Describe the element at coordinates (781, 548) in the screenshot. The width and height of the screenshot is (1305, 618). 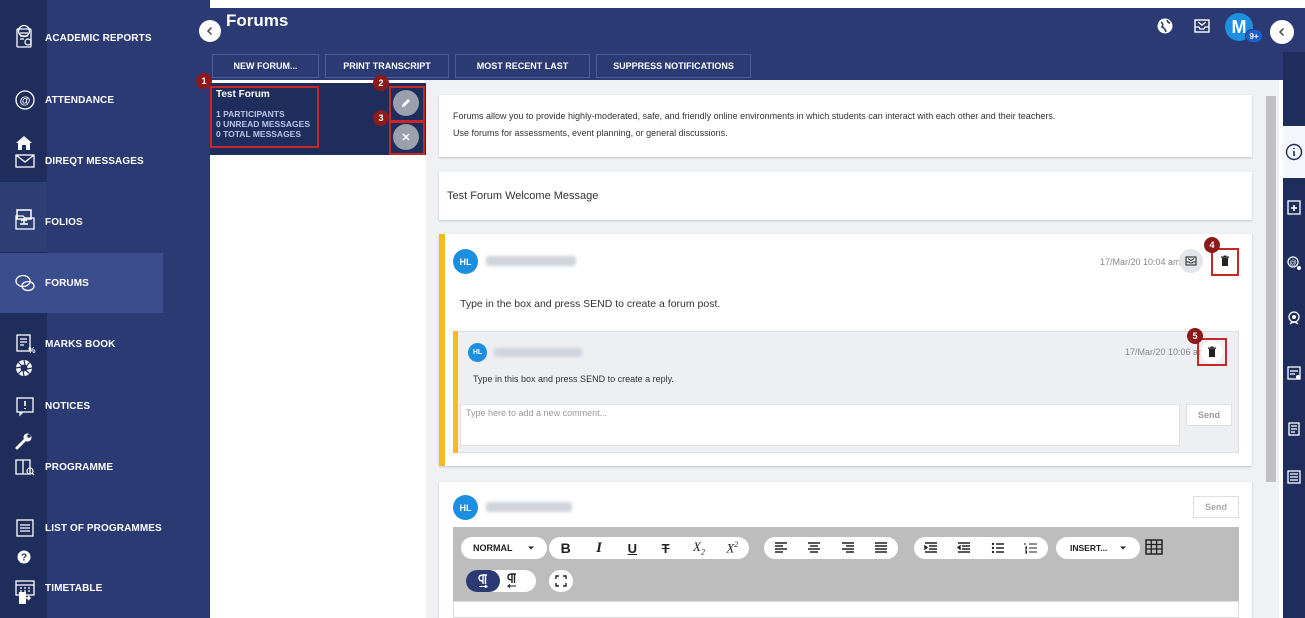
I see `align-left-icon` at that location.